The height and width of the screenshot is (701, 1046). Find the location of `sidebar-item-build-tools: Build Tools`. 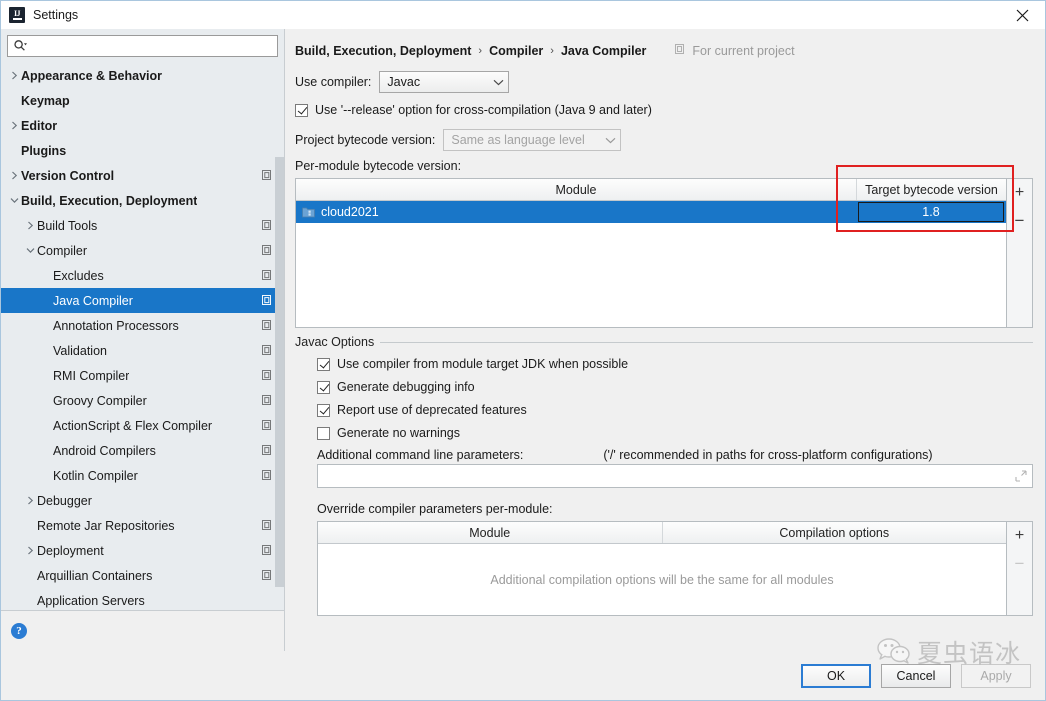

sidebar-item-build-tools: Build Tools is located at coordinates (142, 225).